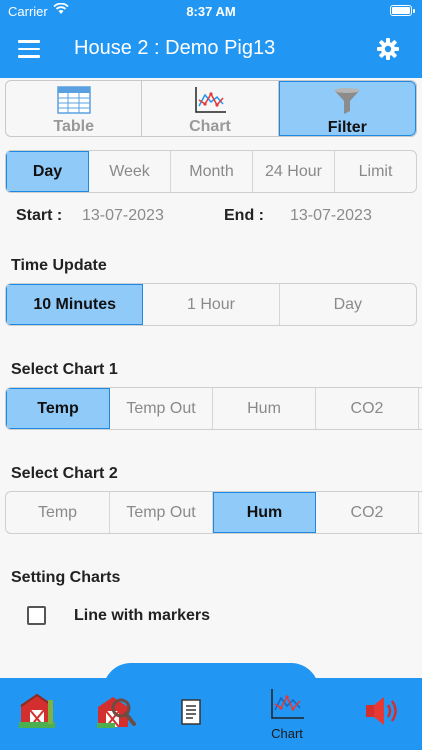  I want to click on header: Carrier 8:37 AM House 2 : Demo Pig13, so click(211, 39).